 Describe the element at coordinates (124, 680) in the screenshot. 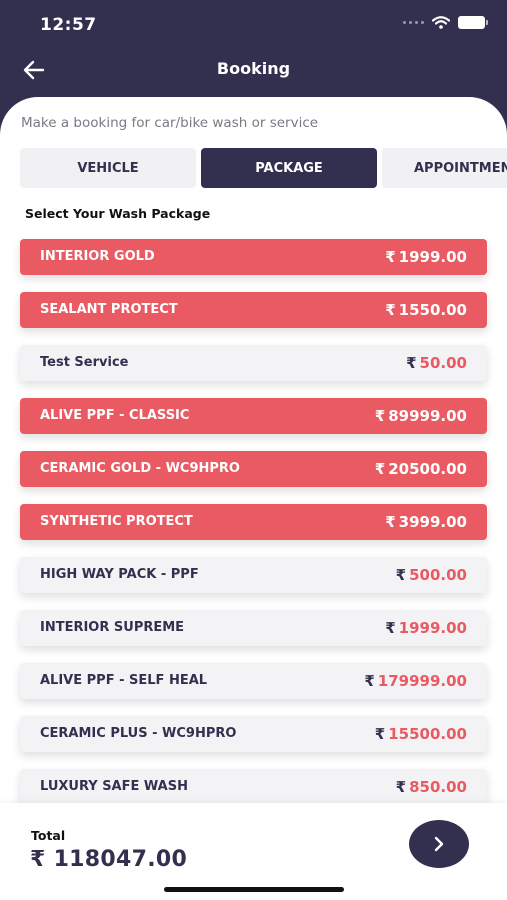

I see `package-name: ALIVE PPF - SELF HEAL` at that location.